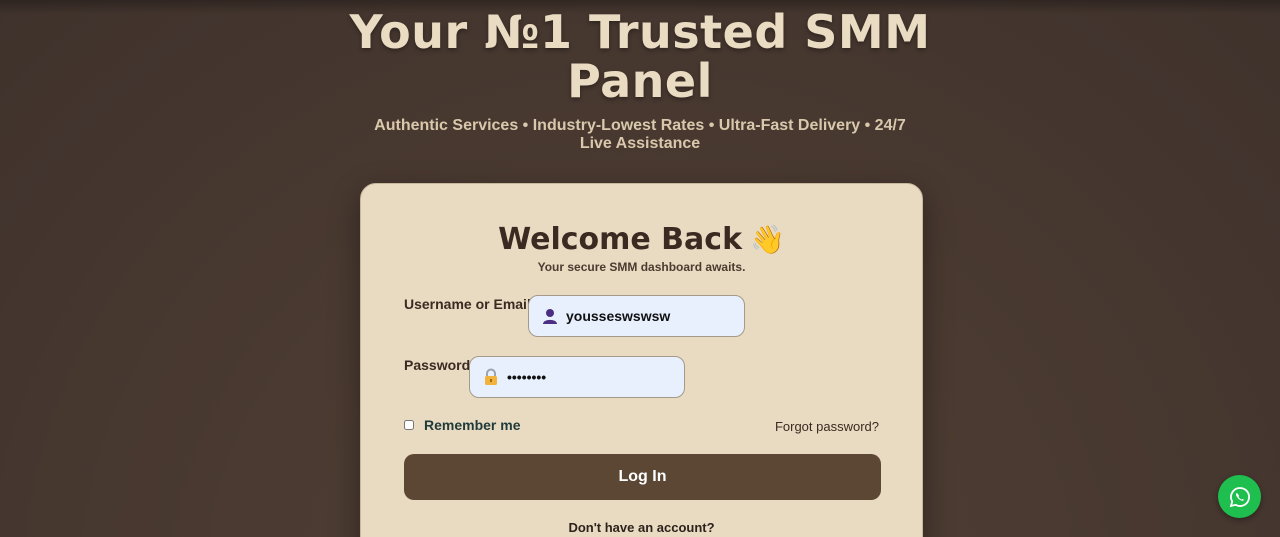 This screenshot has width=1280, height=537. What do you see at coordinates (467, 304) in the screenshot?
I see `username-label: Username or Email` at bounding box center [467, 304].